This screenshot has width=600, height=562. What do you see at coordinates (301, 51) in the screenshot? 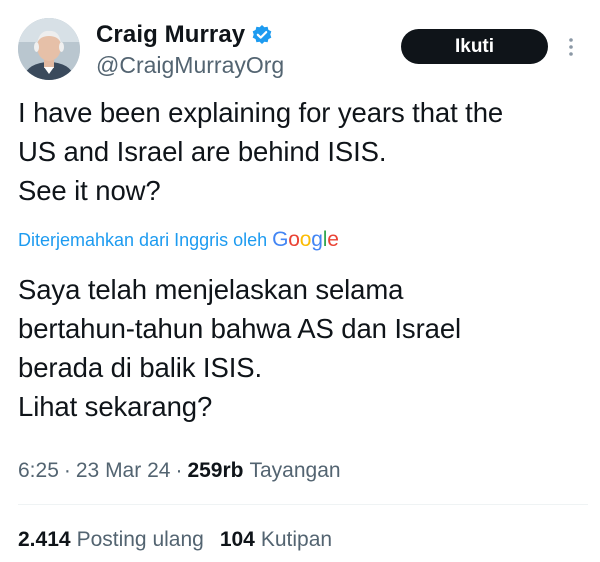
I see `tweet-header: Craig Murray @CraigMurrayOrg Ikuti` at bounding box center [301, 51].